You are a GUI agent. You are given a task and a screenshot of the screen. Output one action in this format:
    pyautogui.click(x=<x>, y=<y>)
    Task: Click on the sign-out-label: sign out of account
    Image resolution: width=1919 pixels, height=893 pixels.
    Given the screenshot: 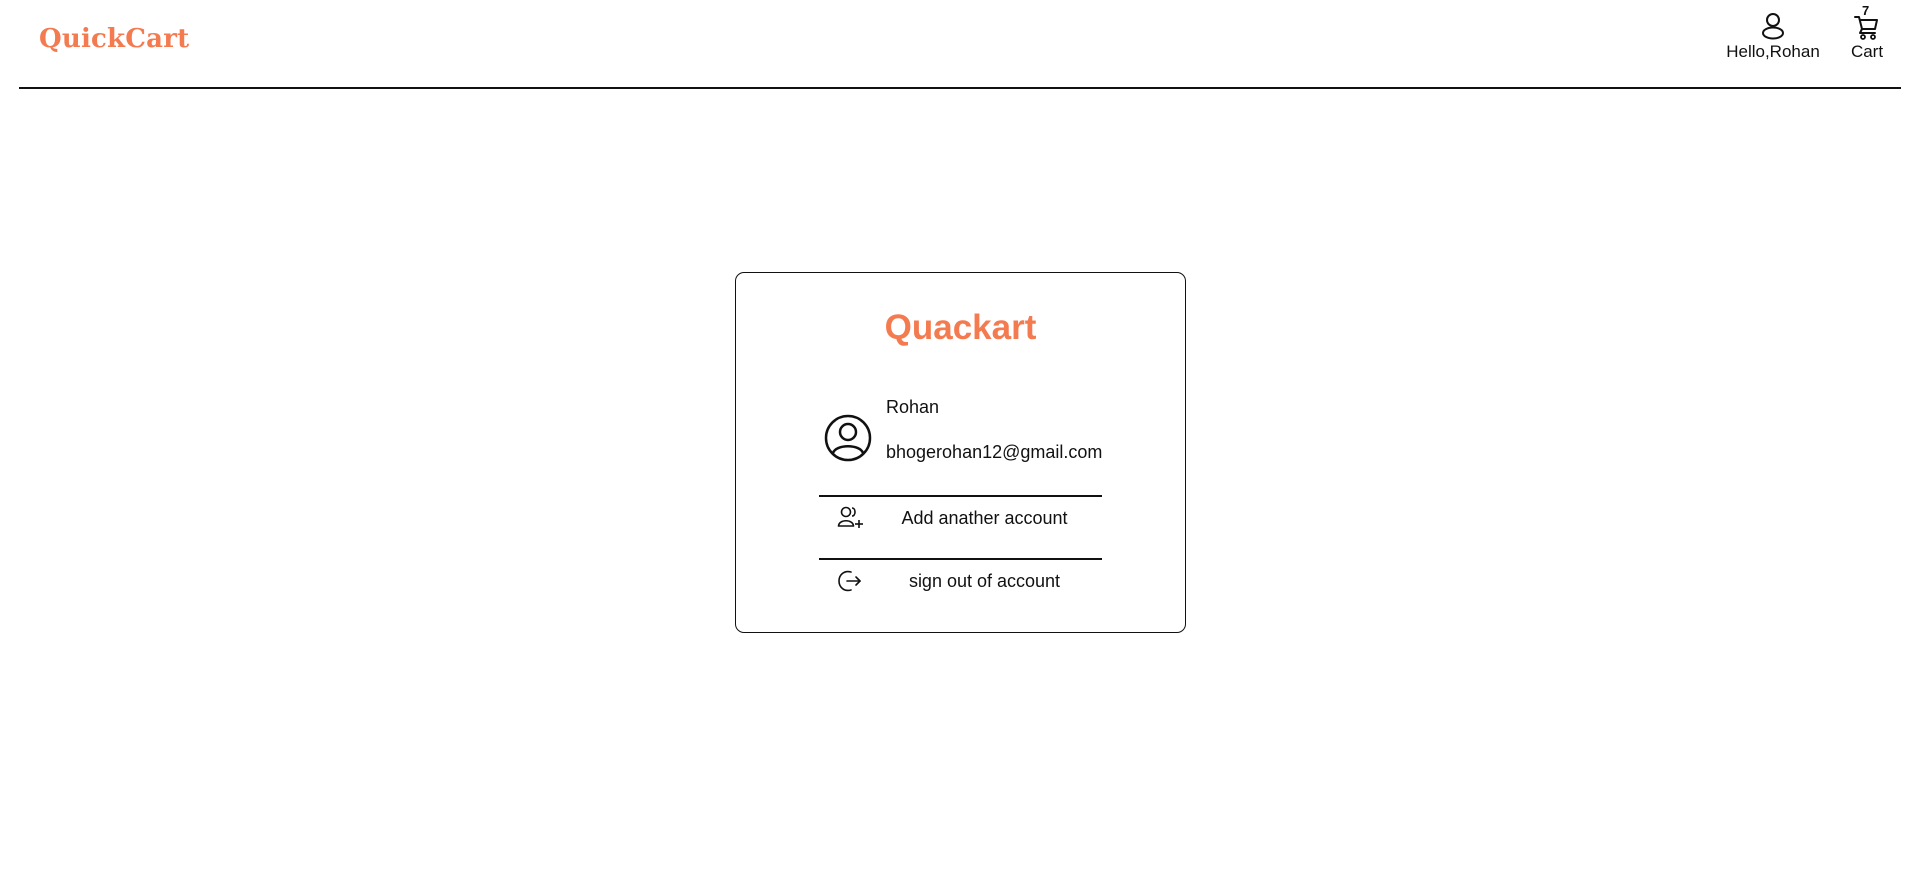 What is the action you would take?
    pyautogui.click(x=984, y=581)
    